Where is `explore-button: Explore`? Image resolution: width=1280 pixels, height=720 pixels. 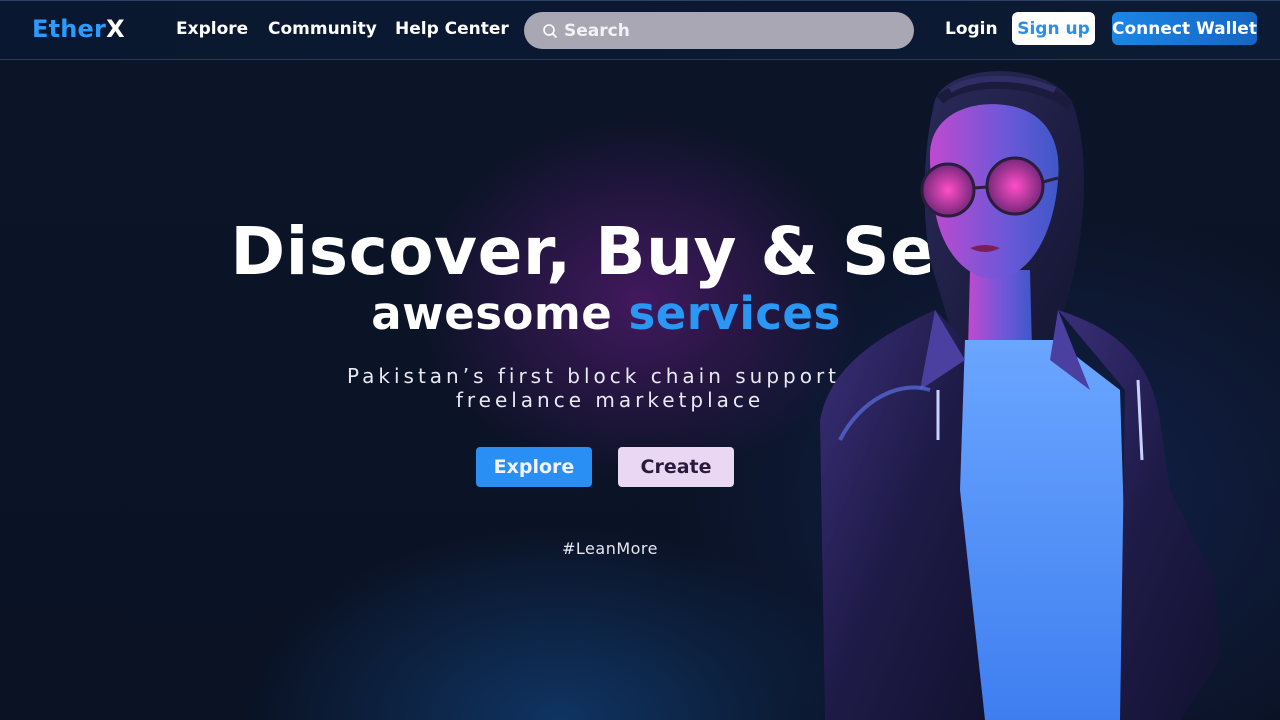
explore-button: Explore is located at coordinates (534, 467).